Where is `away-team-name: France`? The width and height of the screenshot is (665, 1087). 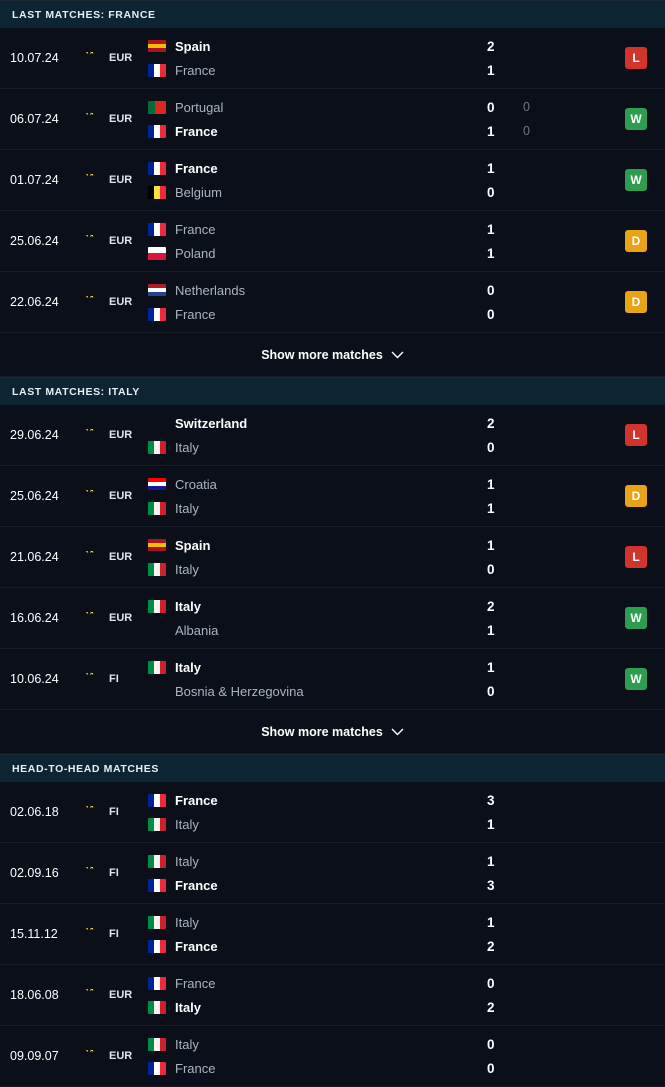 away-team-name: France is located at coordinates (195, 314).